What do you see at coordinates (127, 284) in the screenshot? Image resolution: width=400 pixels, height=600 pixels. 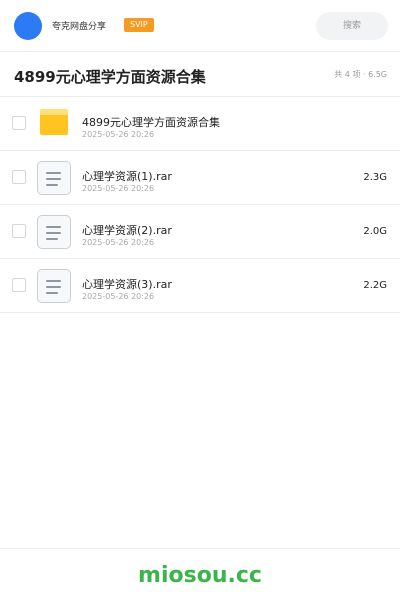 I see `item-name: 心理学资源(3).rar` at bounding box center [127, 284].